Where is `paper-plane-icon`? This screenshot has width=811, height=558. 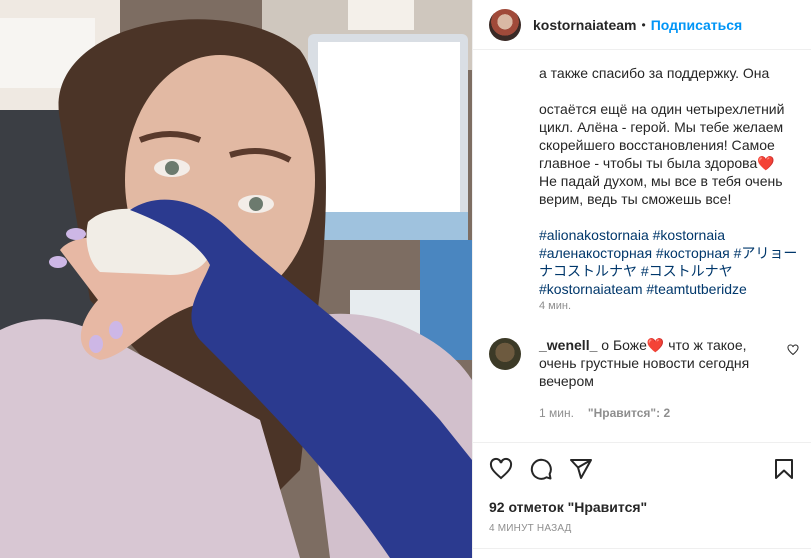
paper-plane-icon is located at coordinates (581, 469).